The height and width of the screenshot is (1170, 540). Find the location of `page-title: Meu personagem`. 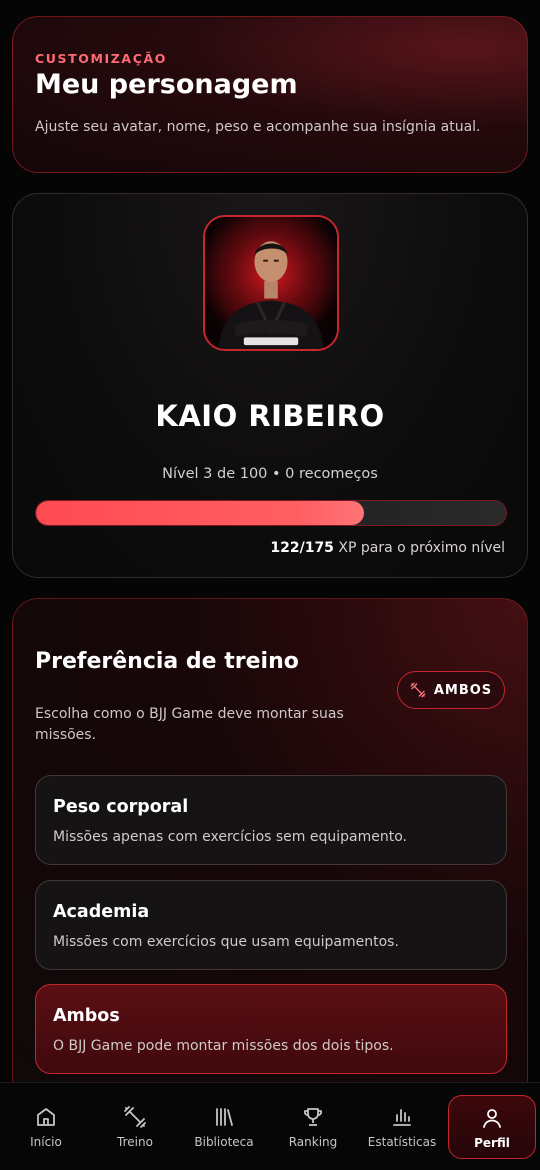

page-title: Meu personagem is located at coordinates (166, 84).